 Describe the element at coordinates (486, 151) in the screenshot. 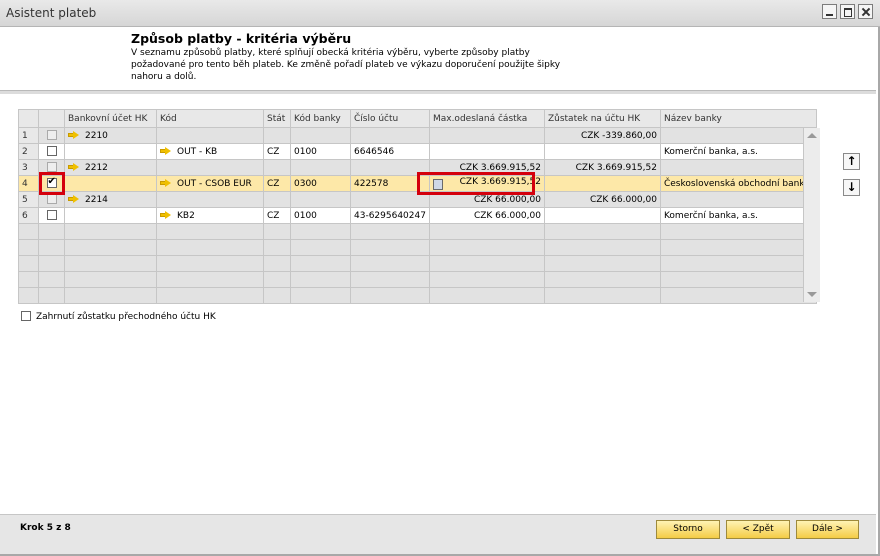

I see `max-amount-cell` at that location.